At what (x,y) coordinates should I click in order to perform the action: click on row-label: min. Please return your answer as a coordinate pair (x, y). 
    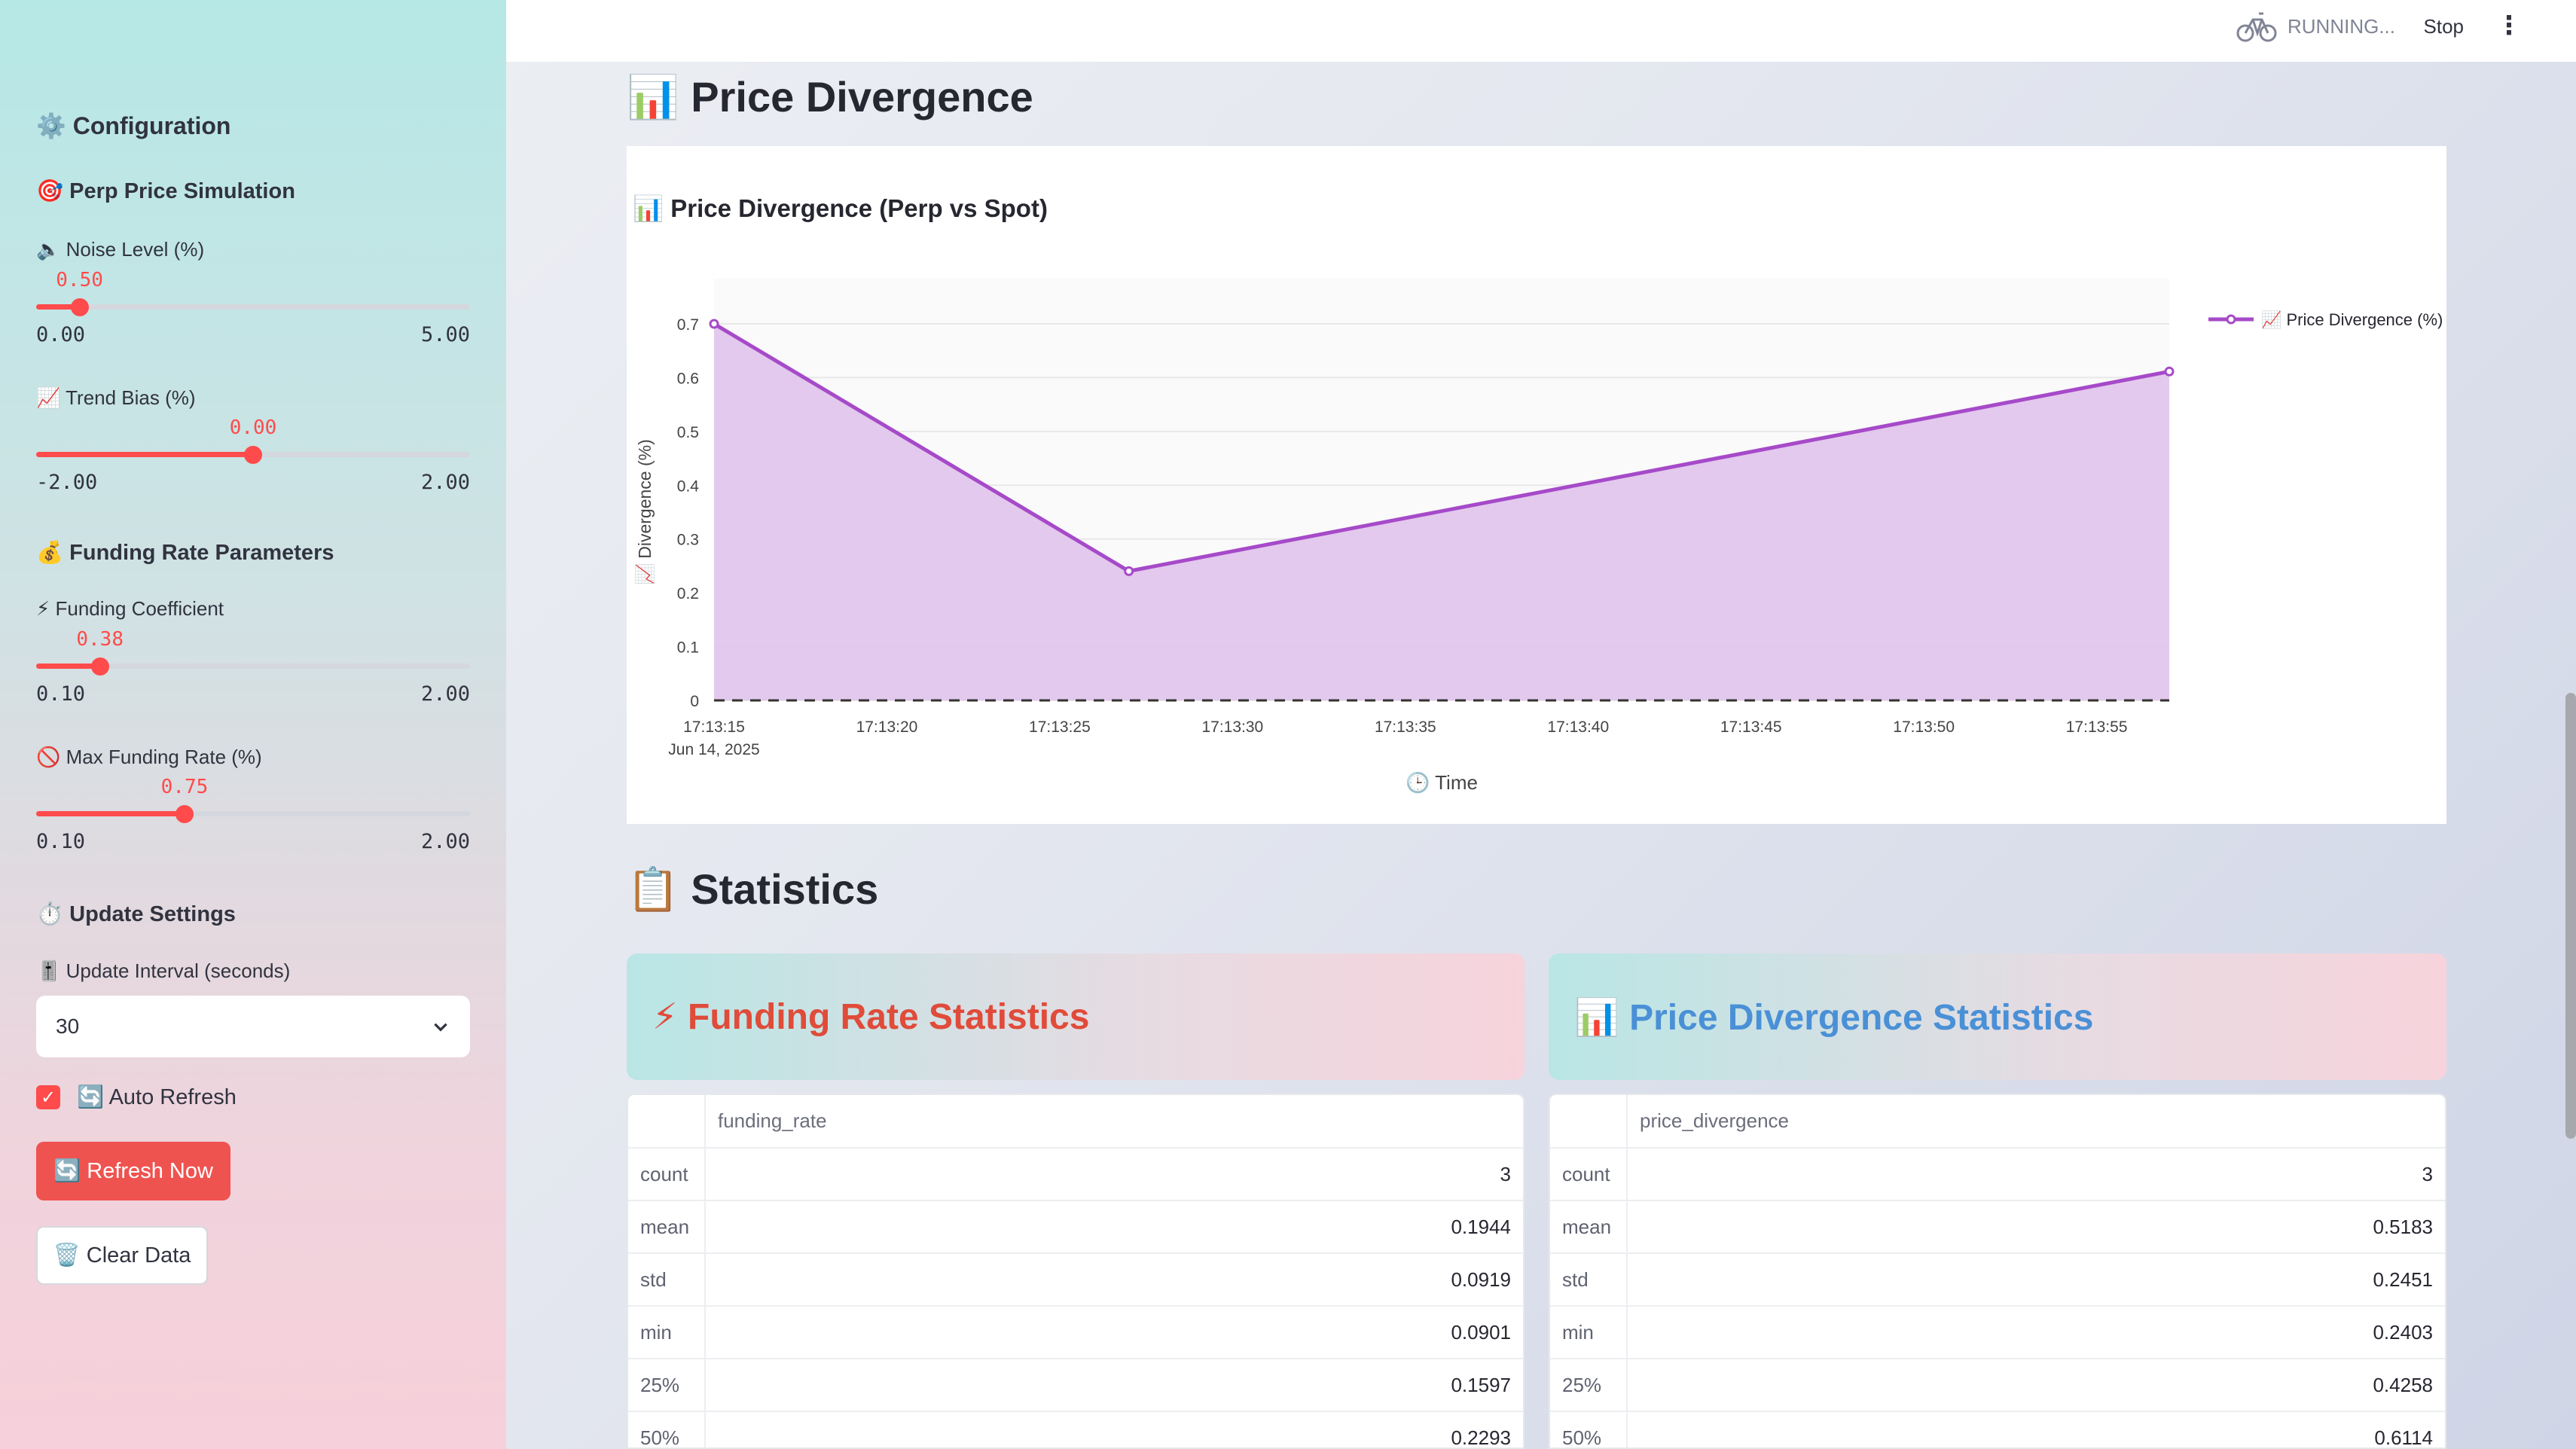
    Looking at the image, I should click on (667, 1332).